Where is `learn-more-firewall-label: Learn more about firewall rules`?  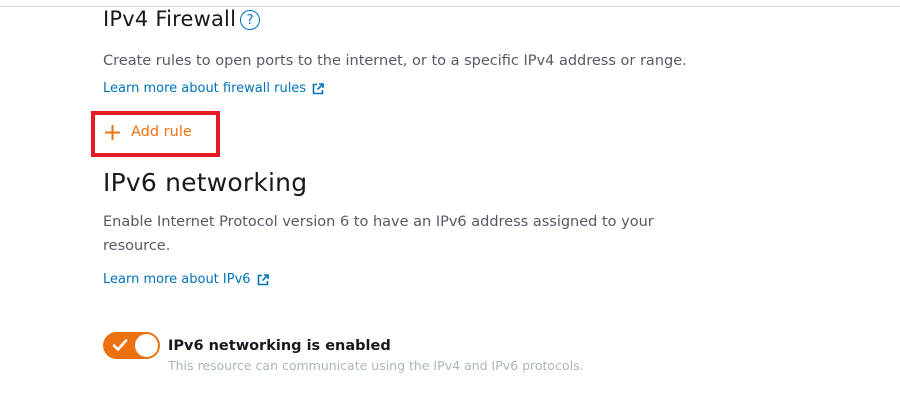 learn-more-firewall-label: Learn more about firewall rules is located at coordinates (205, 88).